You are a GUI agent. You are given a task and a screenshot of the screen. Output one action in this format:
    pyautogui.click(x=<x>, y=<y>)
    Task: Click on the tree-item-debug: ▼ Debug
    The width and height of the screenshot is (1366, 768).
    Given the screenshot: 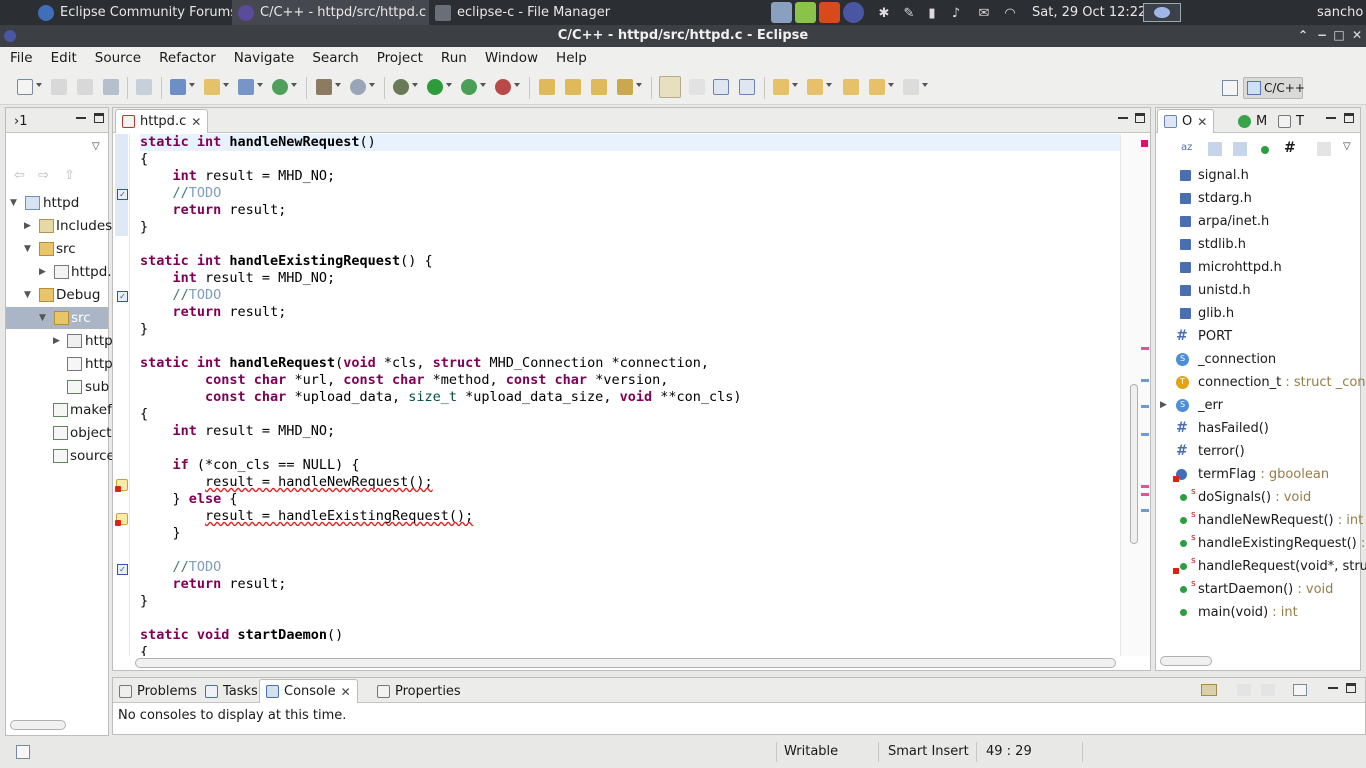 What is the action you would take?
    pyautogui.click(x=57, y=295)
    